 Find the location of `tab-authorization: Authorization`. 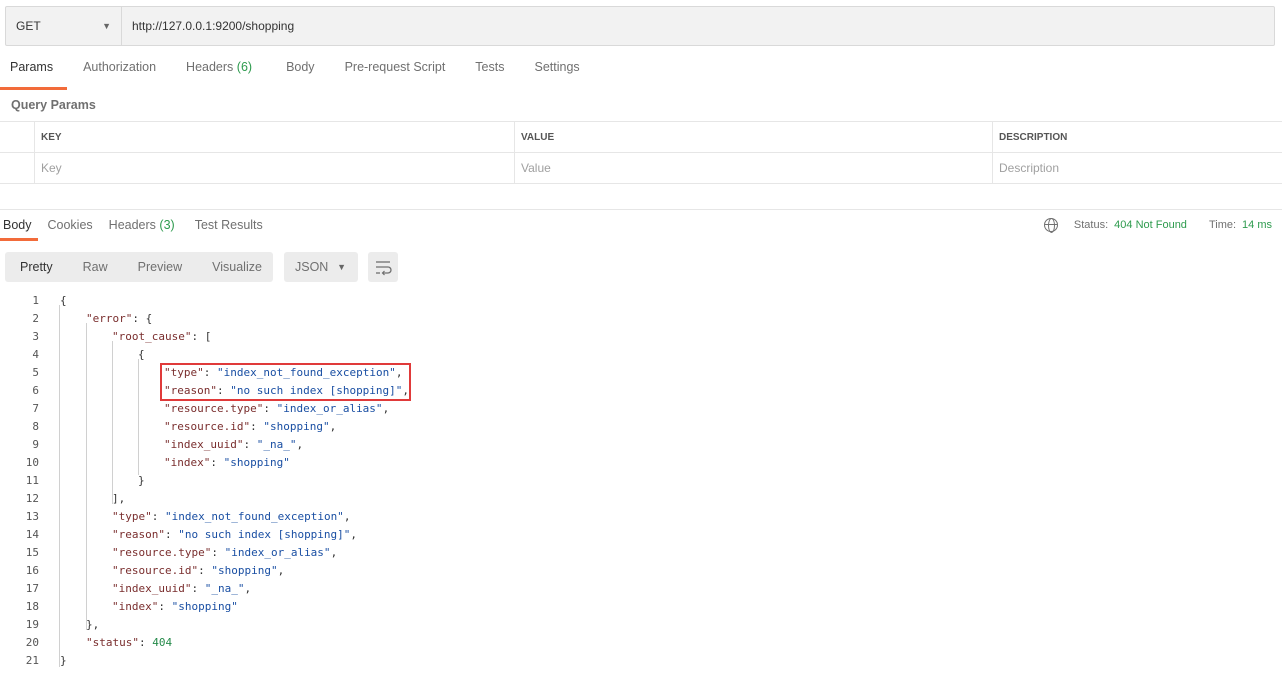

tab-authorization: Authorization is located at coordinates (119, 74).